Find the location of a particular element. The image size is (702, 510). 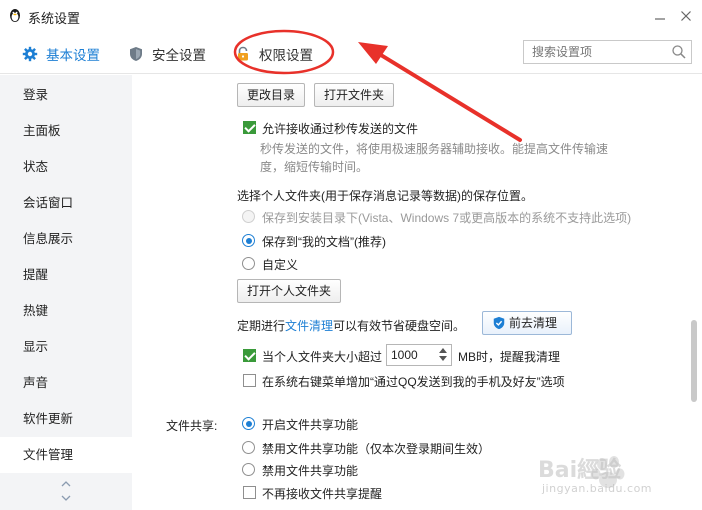

tab-security-settings-label: 安全设置 is located at coordinates (179, 55).